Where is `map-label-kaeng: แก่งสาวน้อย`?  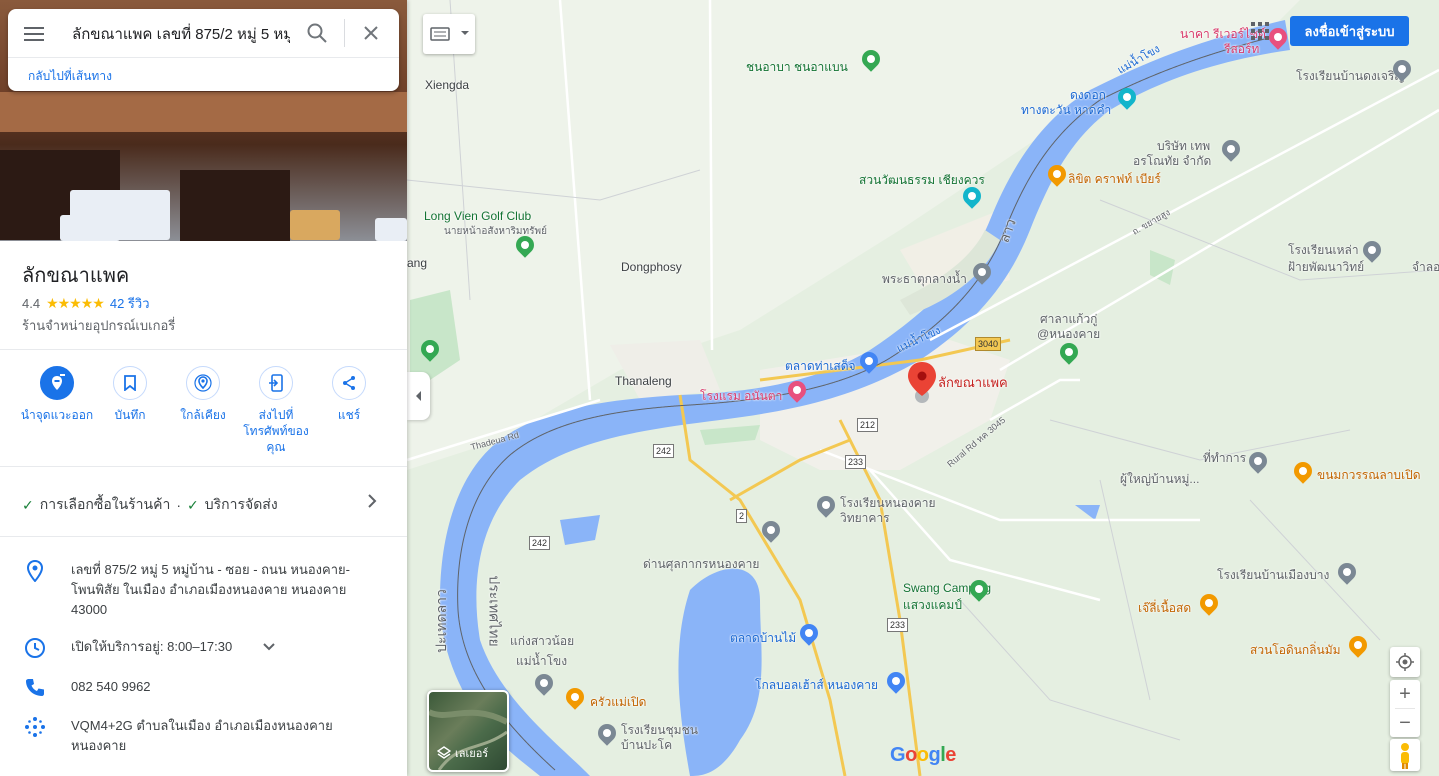 map-label-kaeng: แก่งสาวน้อย is located at coordinates (542, 641).